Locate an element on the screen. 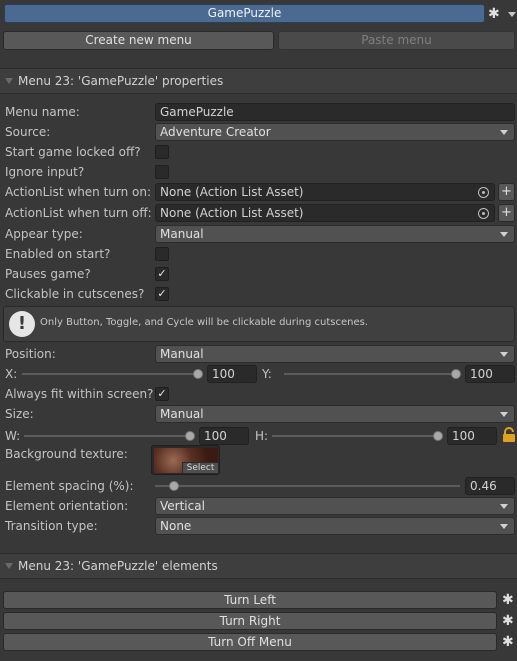 Image resolution: width=517 pixels, height=661 pixels. properties-title: Menu 23: 'GamePuzzle' properties is located at coordinates (121, 81).